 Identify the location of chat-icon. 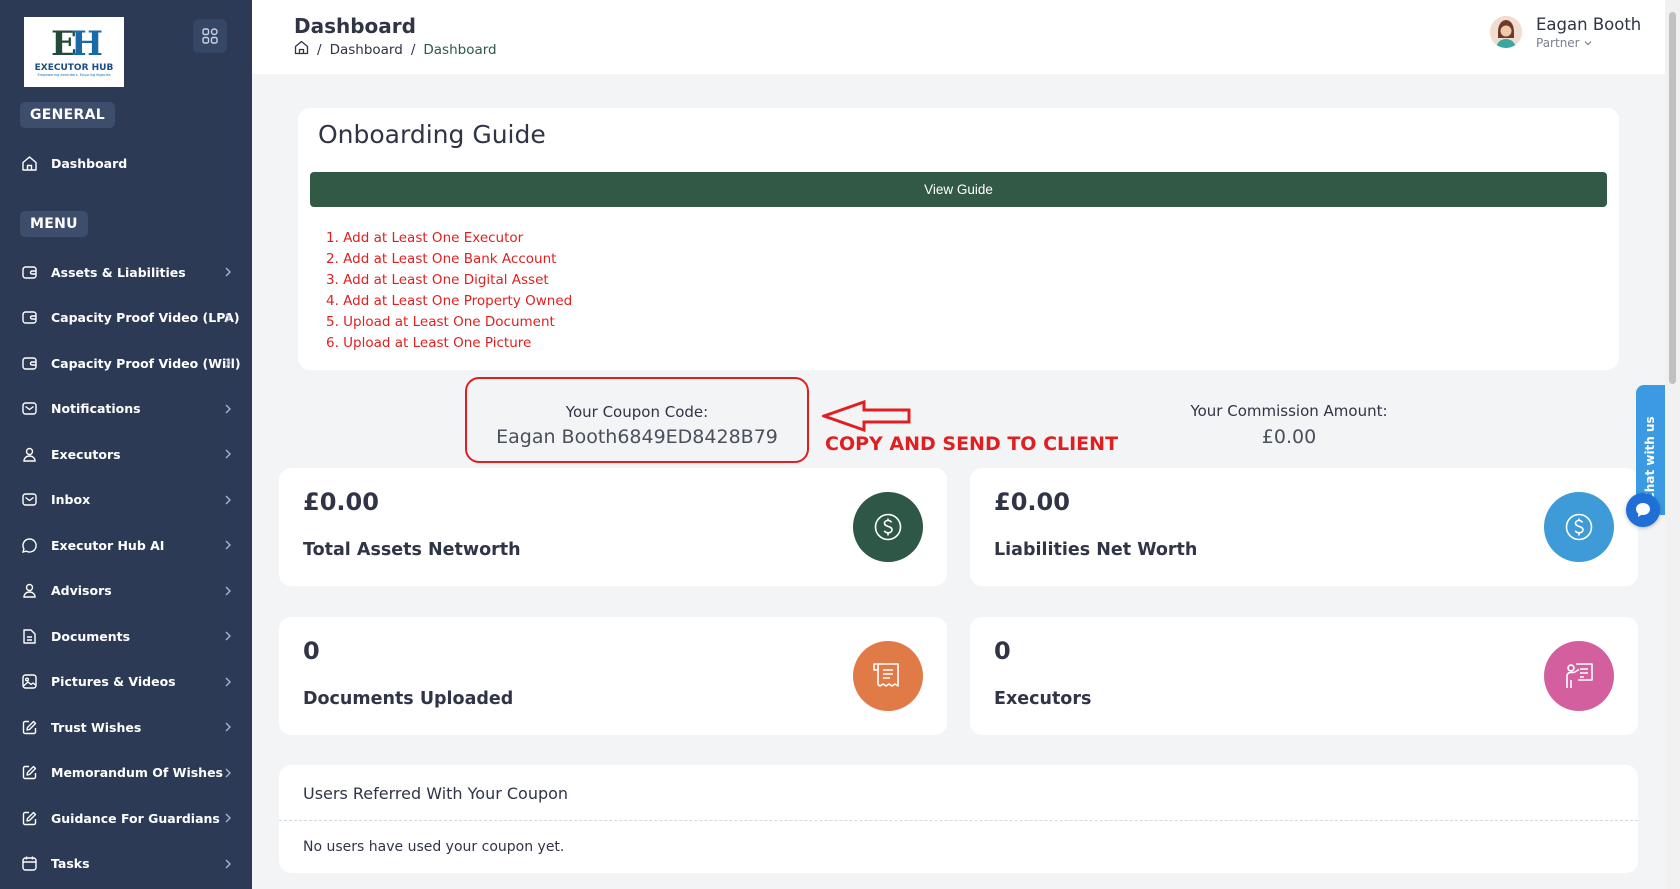
(29, 545).